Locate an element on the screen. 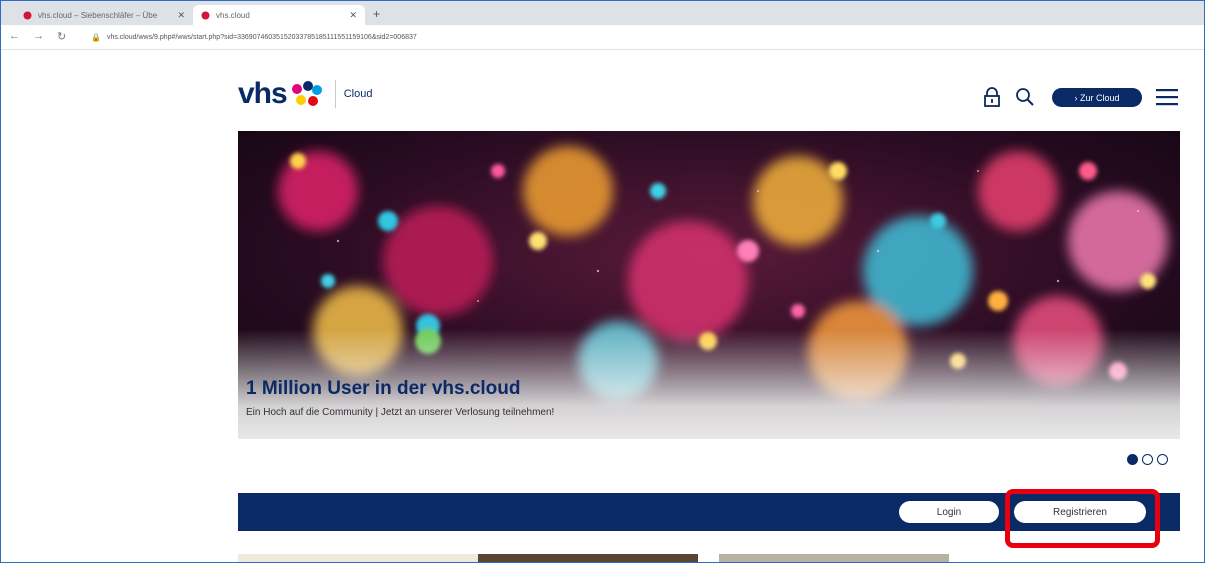  logo-subtitle: Cloud is located at coordinates (358, 94).